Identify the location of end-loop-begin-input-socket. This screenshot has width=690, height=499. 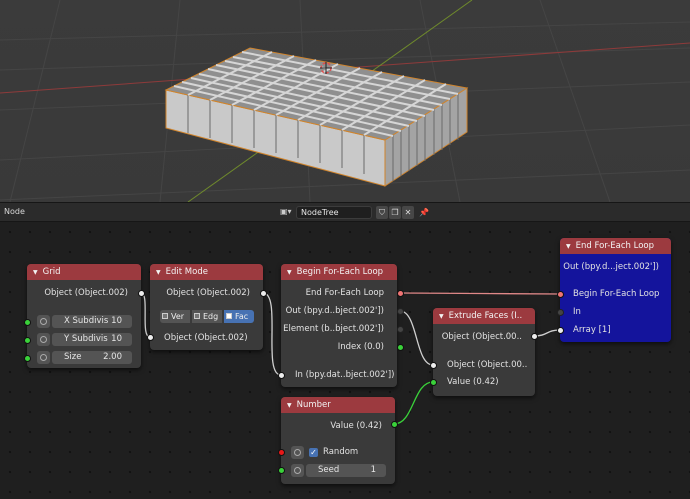
(560, 294).